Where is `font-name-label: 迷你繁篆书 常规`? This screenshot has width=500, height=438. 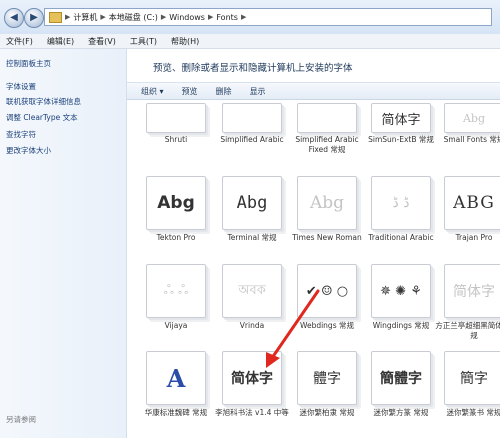 font-name-label: 迷你繁篆书 常规 is located at coordinates (473, 412).